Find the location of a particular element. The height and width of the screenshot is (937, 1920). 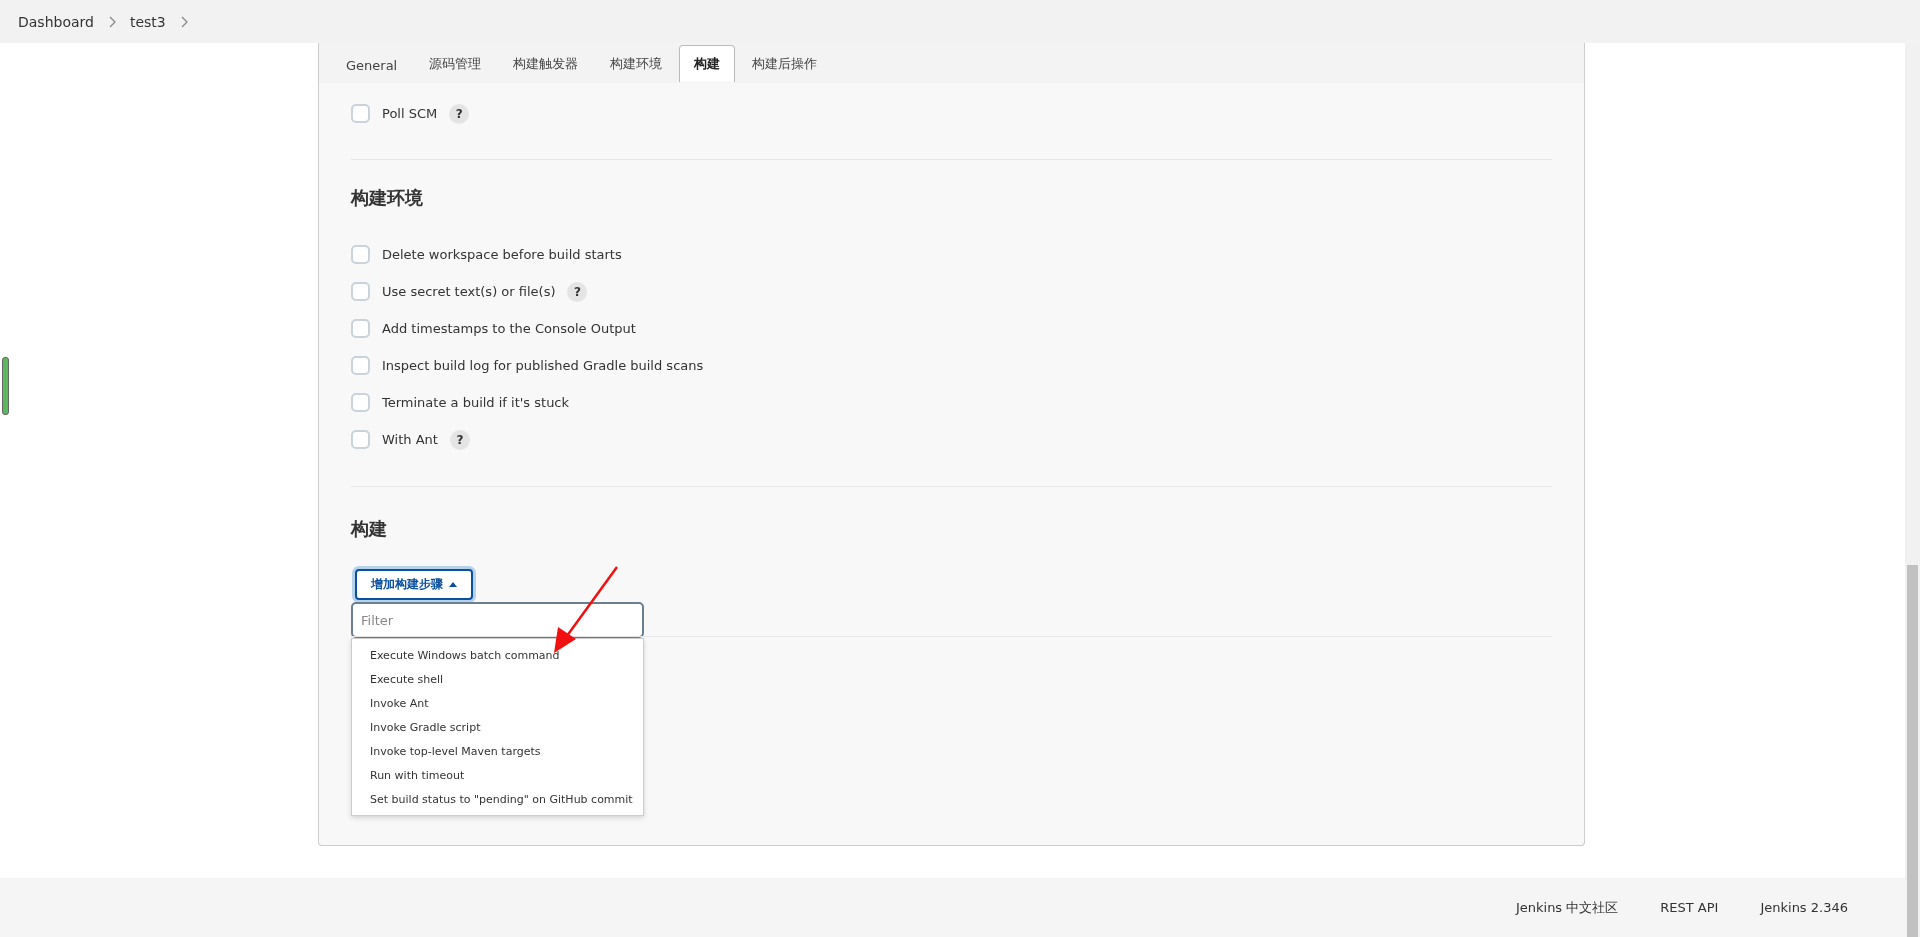

section-heading: 构建 is located at coordinates (369, 529).